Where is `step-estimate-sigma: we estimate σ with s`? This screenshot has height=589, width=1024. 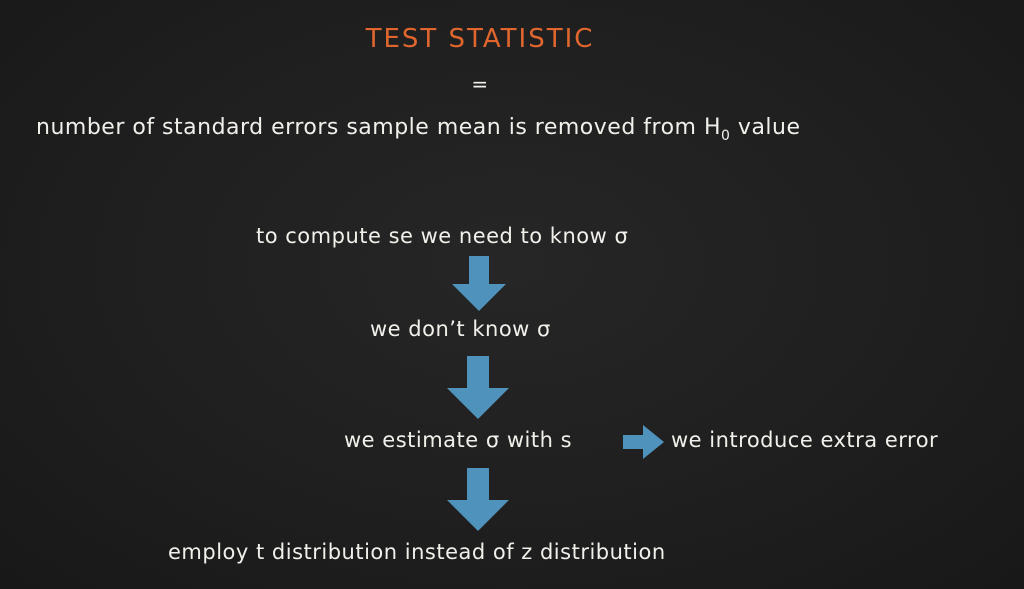 step-estimate-sigma: we estimate σ with s is located at coordinates (458, 440).